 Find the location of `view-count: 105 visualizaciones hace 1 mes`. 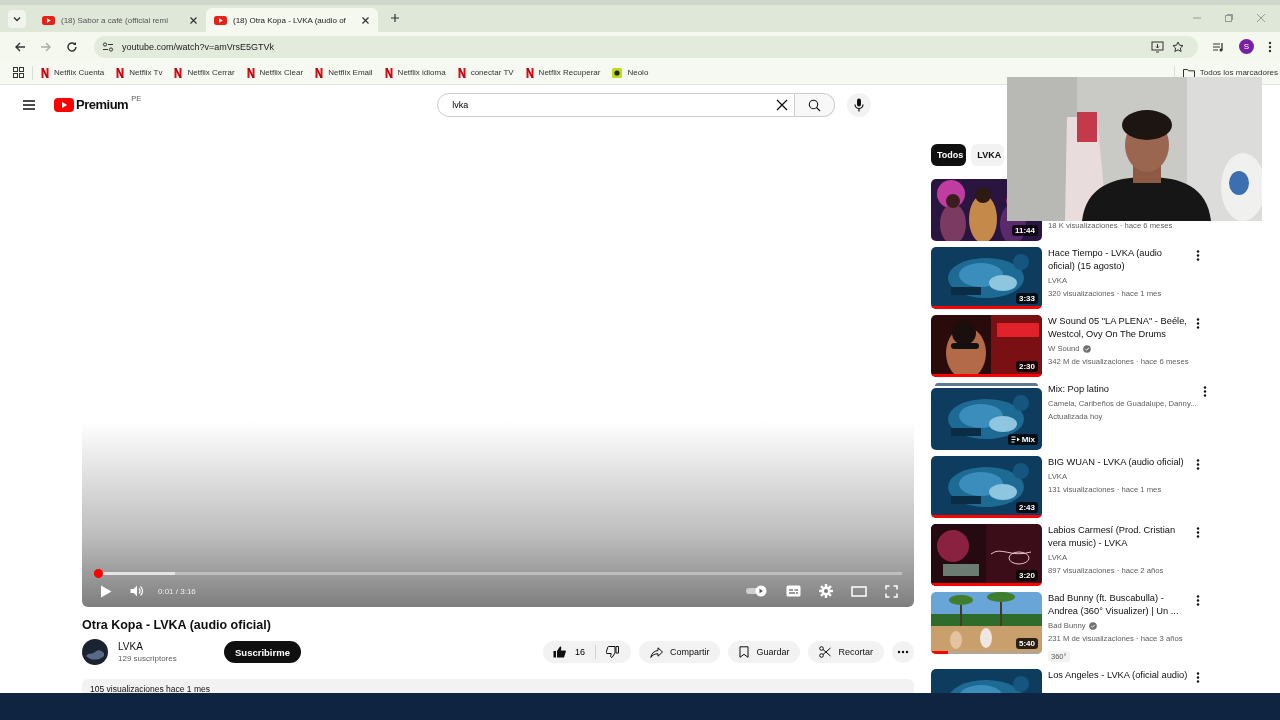

view-count: 105 visualizaciones hace 1 mes is located at coordinates (150, 688).